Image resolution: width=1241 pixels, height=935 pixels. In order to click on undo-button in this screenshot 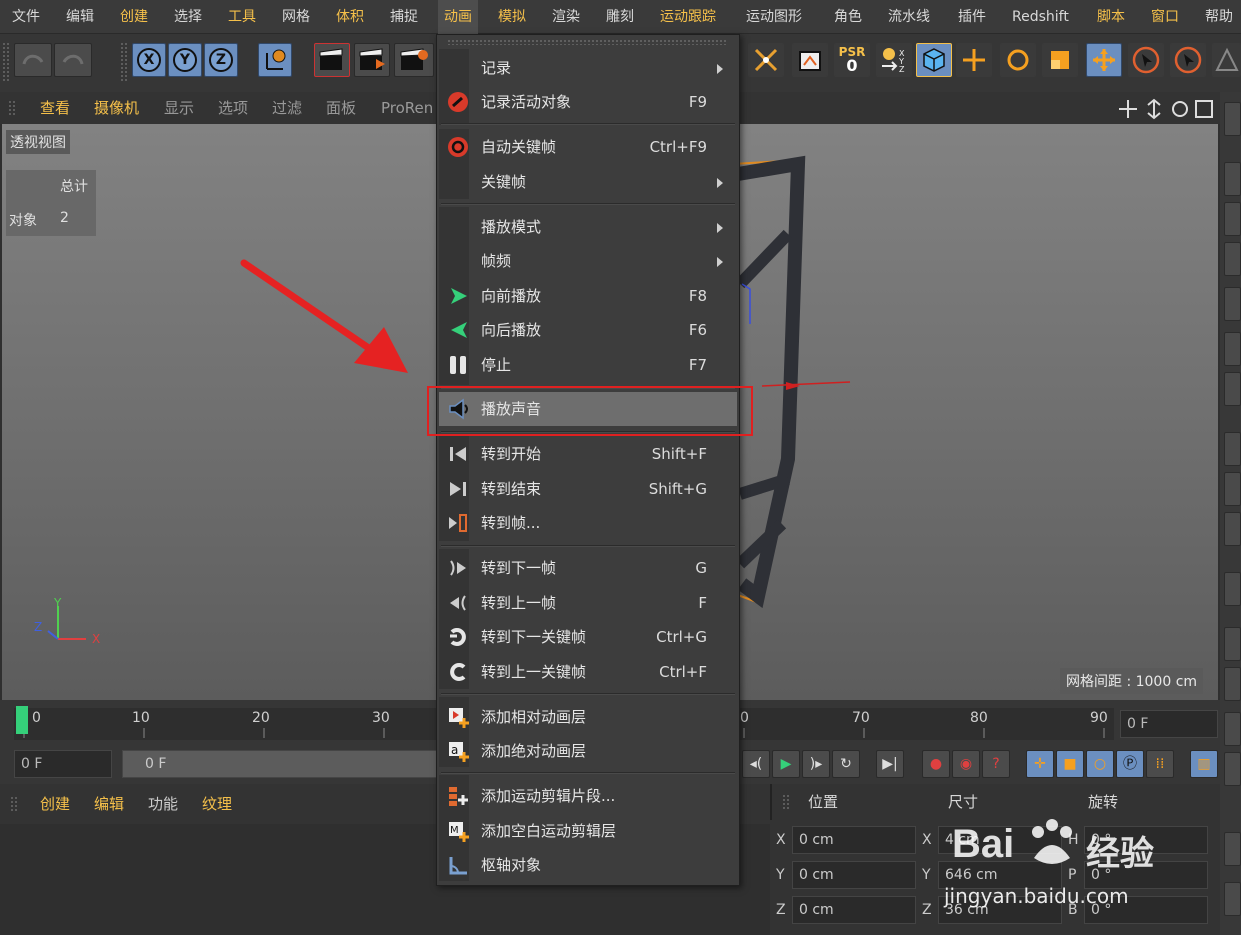, I will do `click(33, 60)`.